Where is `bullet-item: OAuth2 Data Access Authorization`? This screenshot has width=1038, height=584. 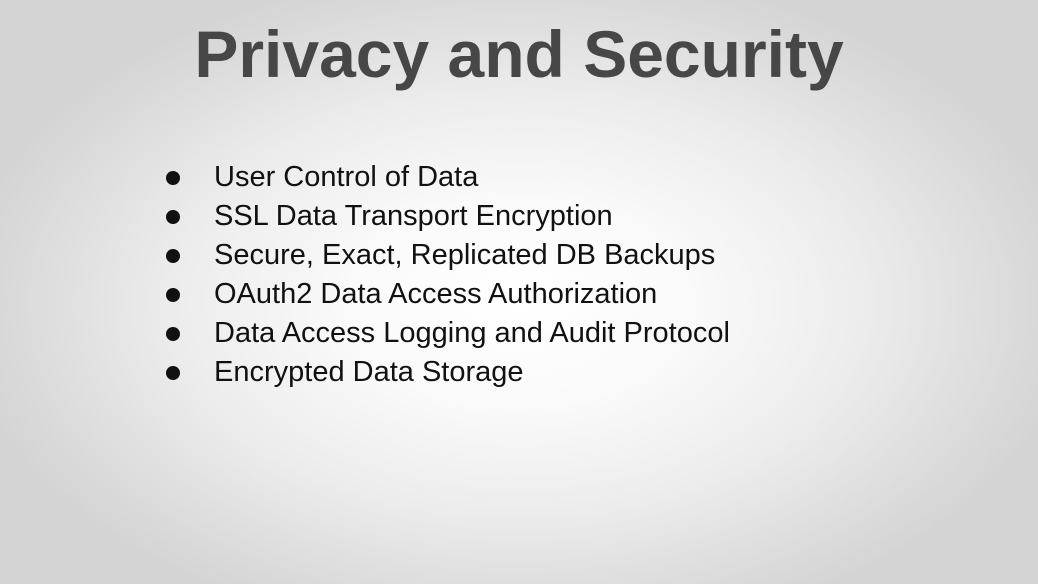
bullet-item: OAuth2 Data Access Authorization is located at coordinates (448, 294).